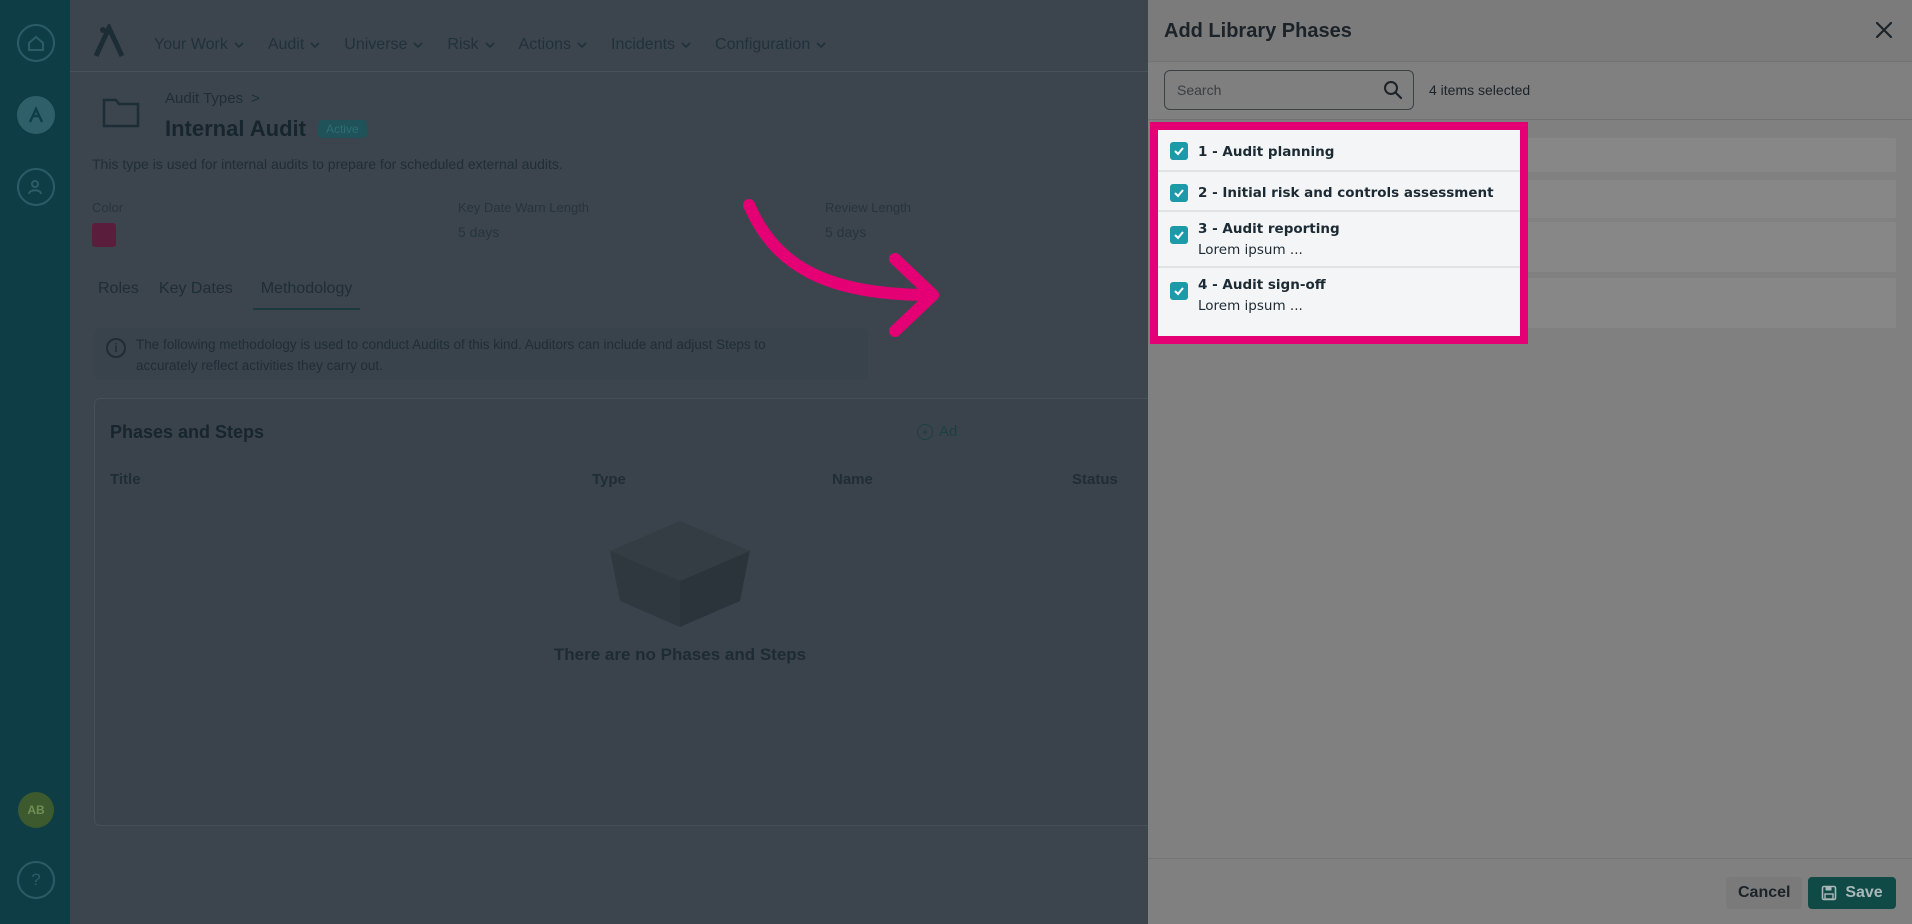  I want to click on nav-audit: Audit, so click(294, 45).